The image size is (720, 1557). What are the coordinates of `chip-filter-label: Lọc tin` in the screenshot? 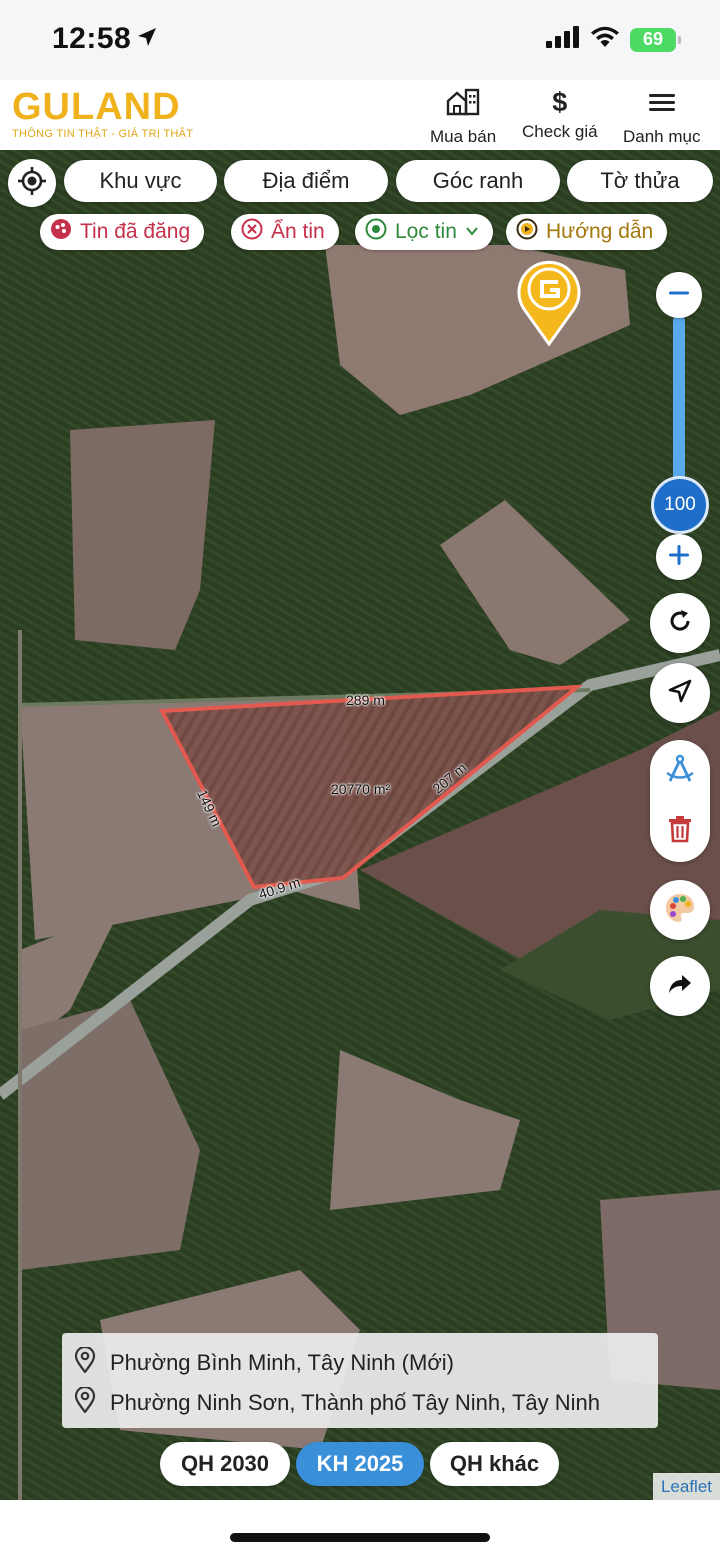 It's located at (426, 231).